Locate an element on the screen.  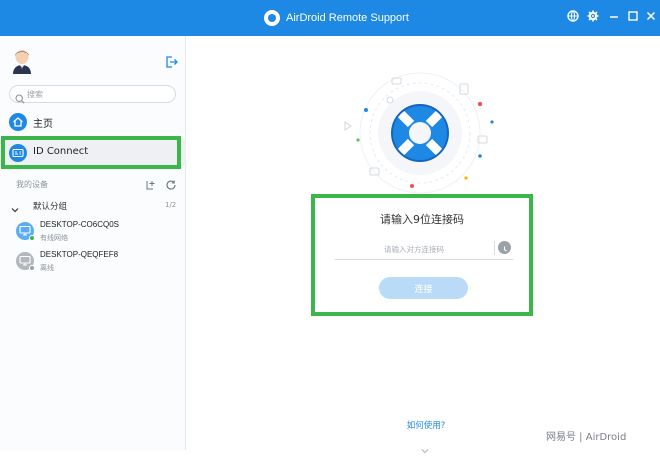
maximize-icon is located at coordinates (633, 18).